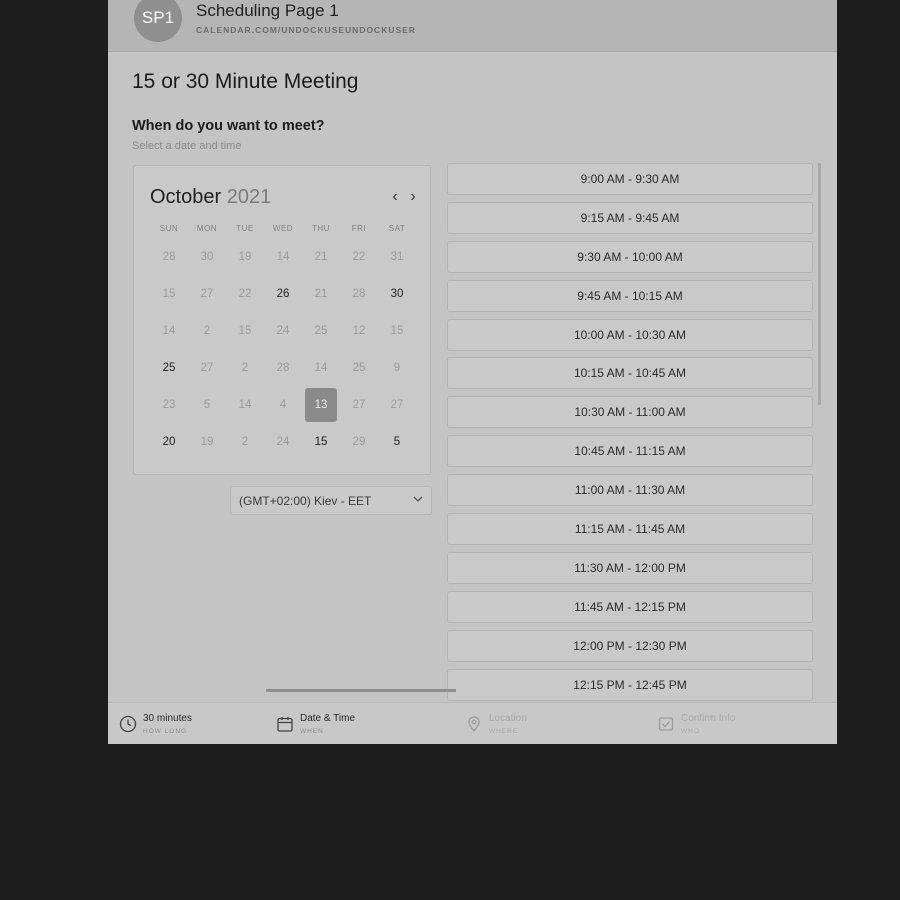 This screenshot has width=900, height=900. What do you see at coordinates (321, 228) in the screenshot?
I see `weekday-header: THU` at bounding box center [321, 228].